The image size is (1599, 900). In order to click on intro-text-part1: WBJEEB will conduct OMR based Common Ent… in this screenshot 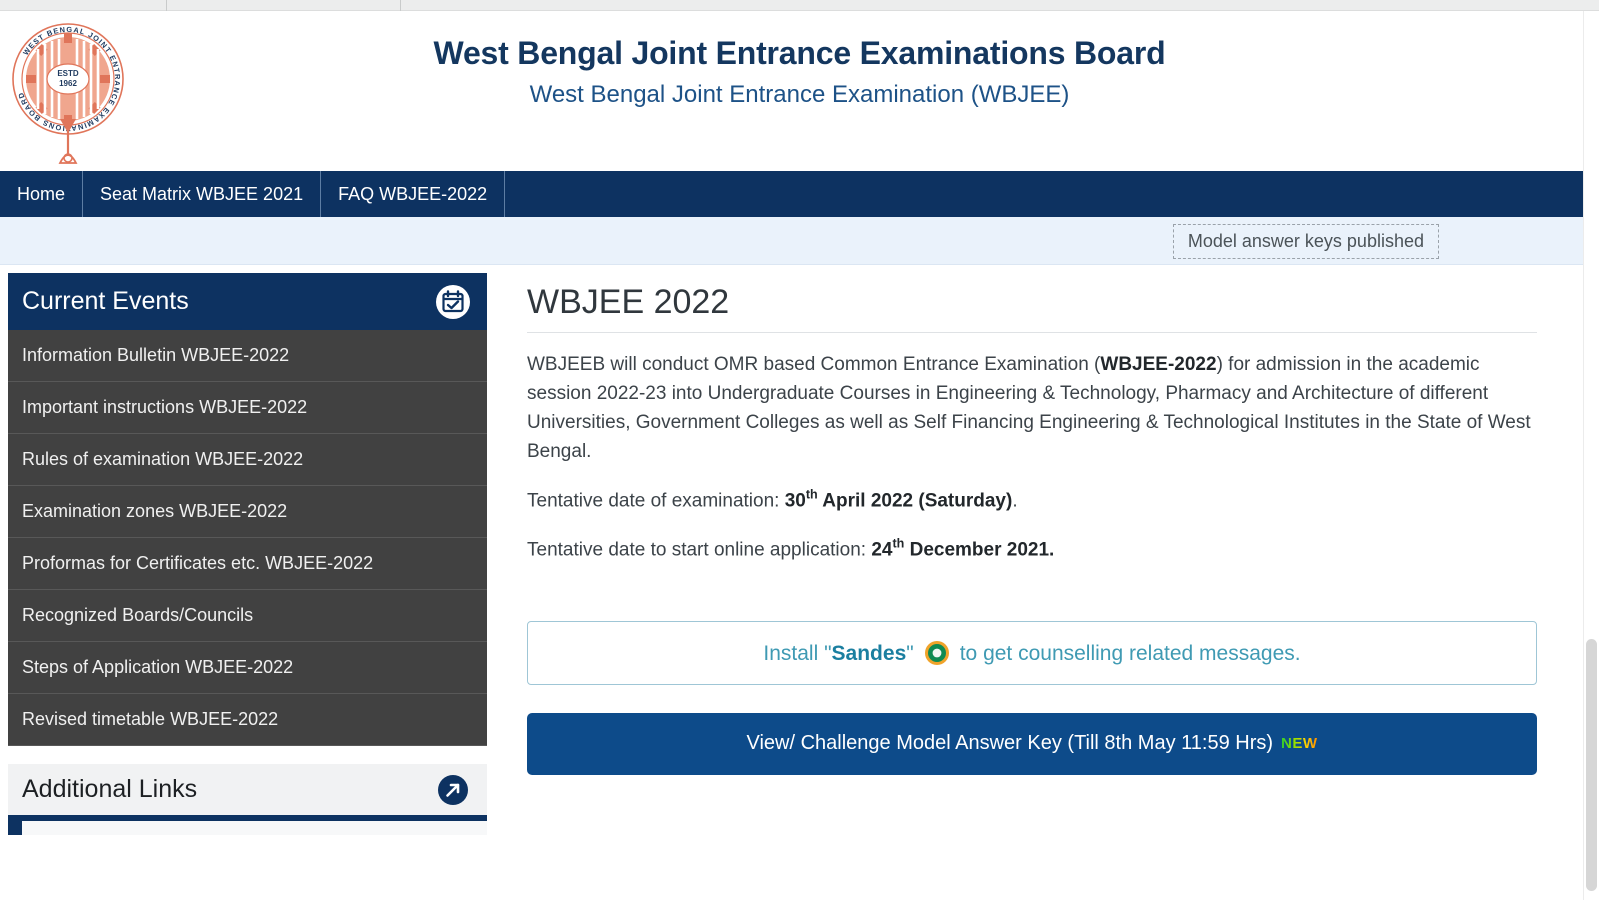, I will do `click(814, 364)`.